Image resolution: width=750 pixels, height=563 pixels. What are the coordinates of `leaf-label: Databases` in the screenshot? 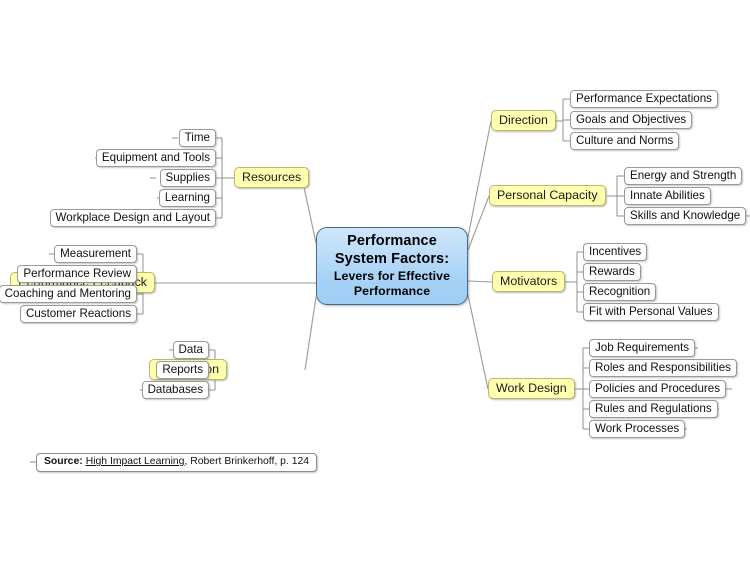 It's located at (175, 390).